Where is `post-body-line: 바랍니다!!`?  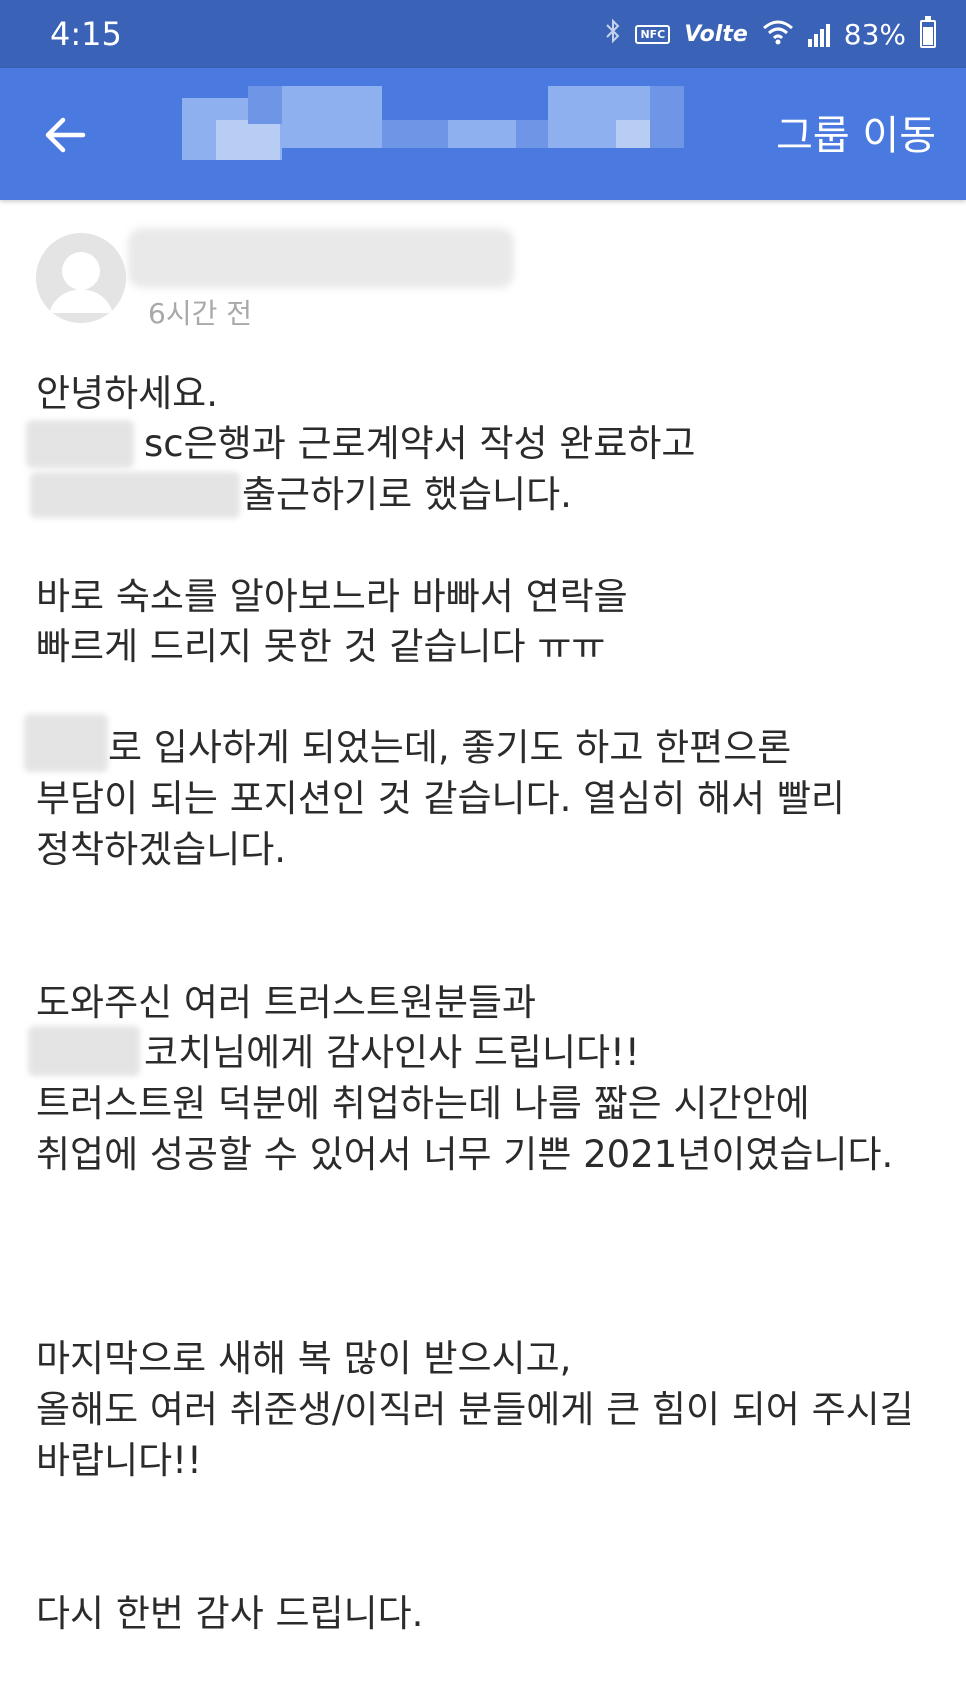
post-body-line: 바랍니다!! is located at coordinates (119, 1460).